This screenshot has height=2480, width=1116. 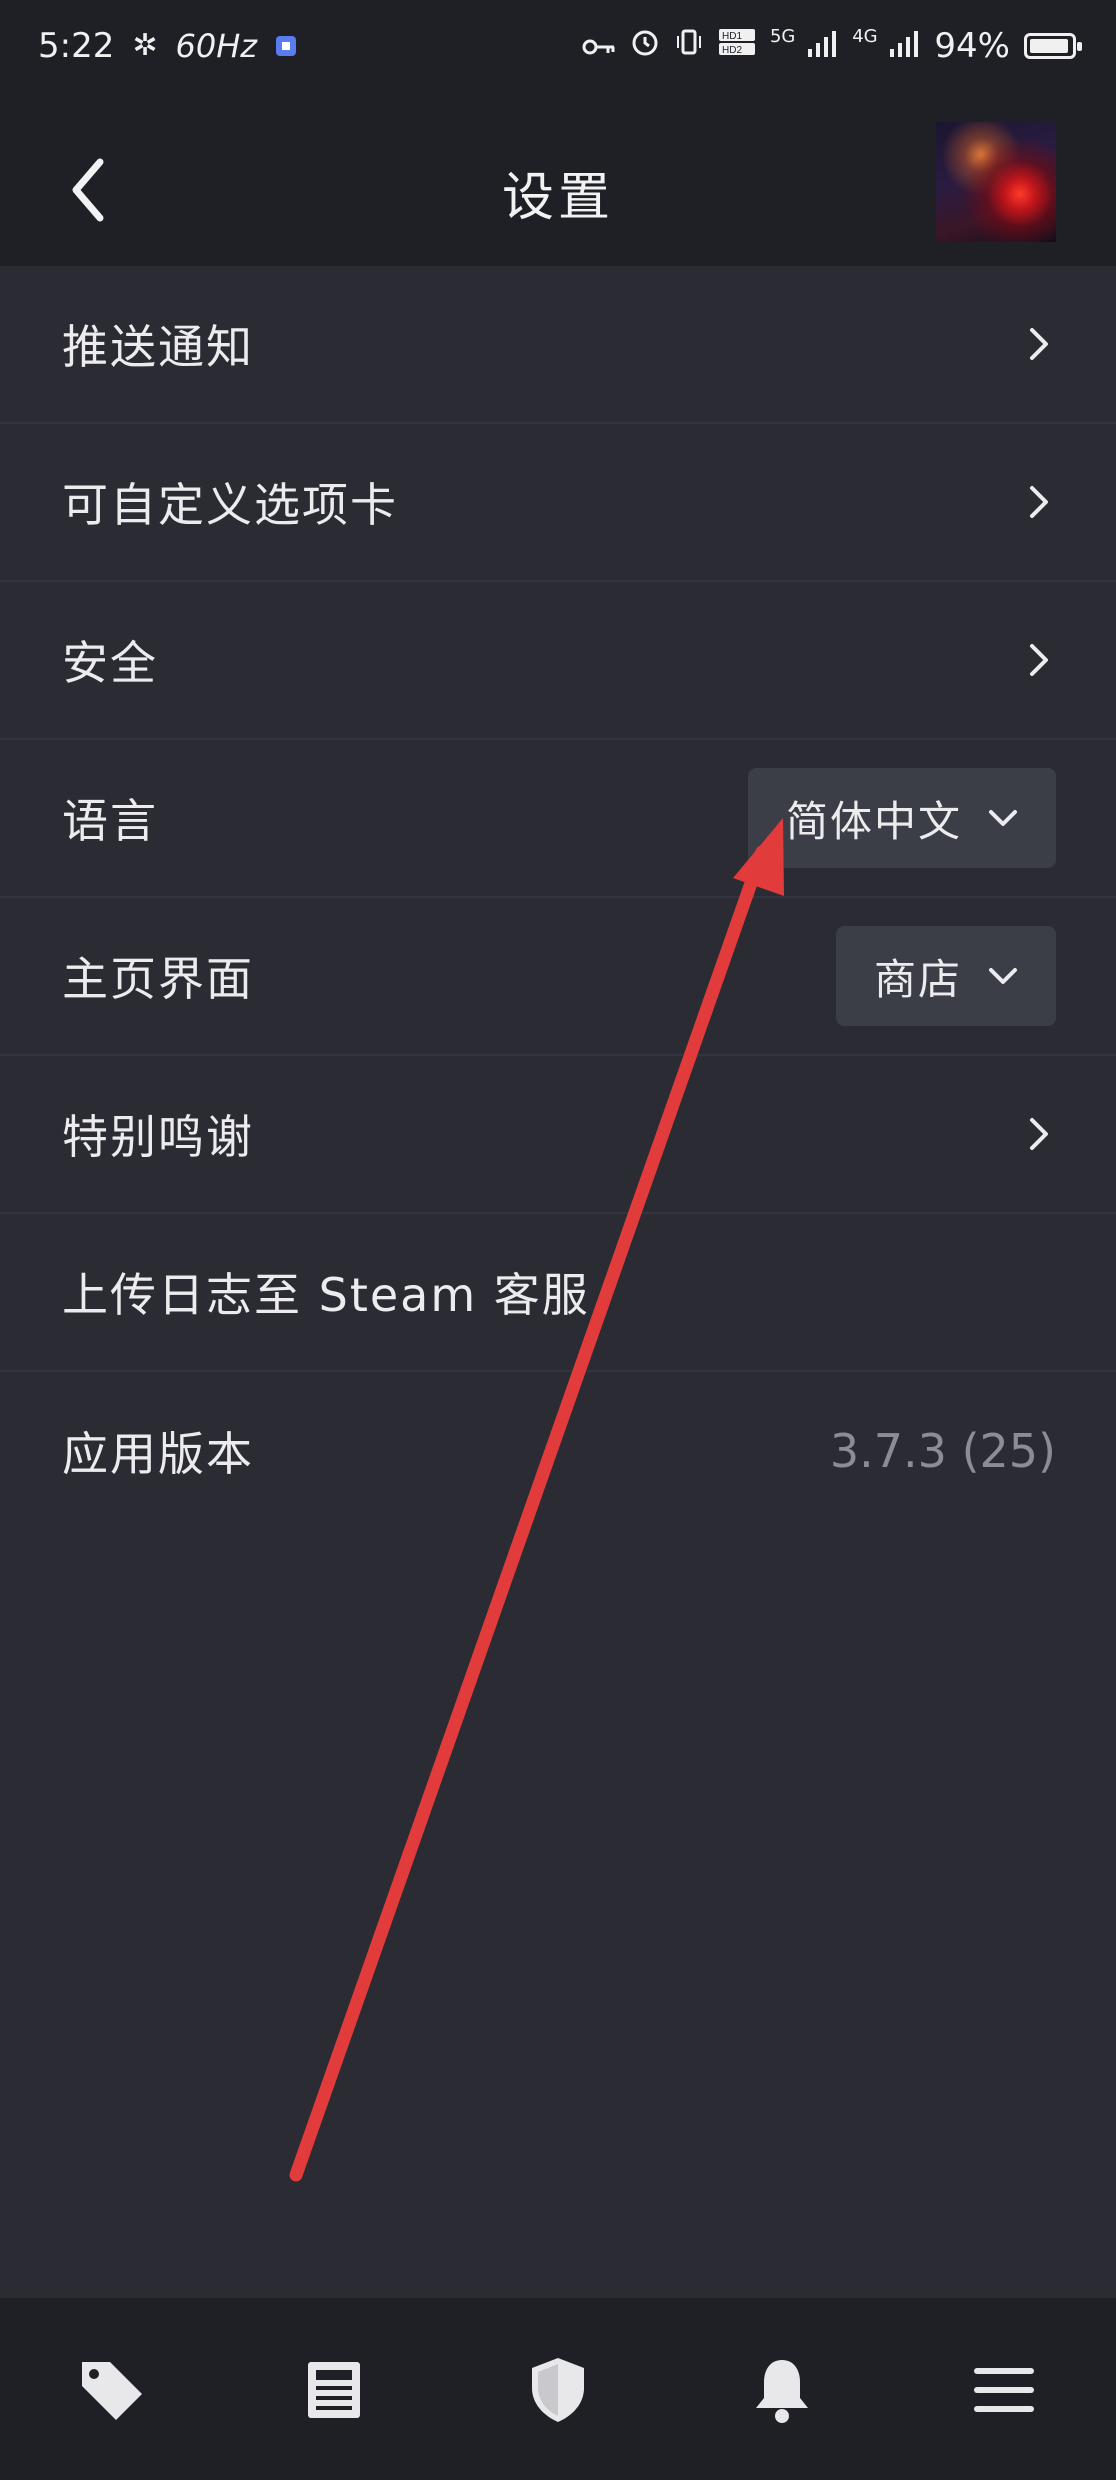 I want to click on setting-label: 应用版本, so click(x=158, y=1454).